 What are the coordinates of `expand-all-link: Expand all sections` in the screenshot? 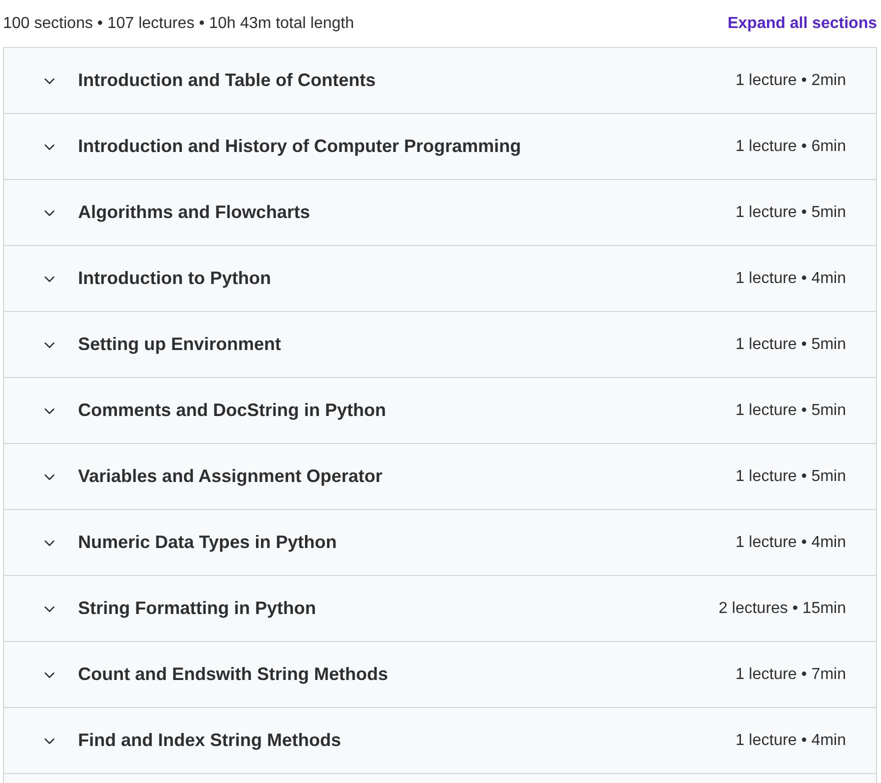 It's located at (802, 23).